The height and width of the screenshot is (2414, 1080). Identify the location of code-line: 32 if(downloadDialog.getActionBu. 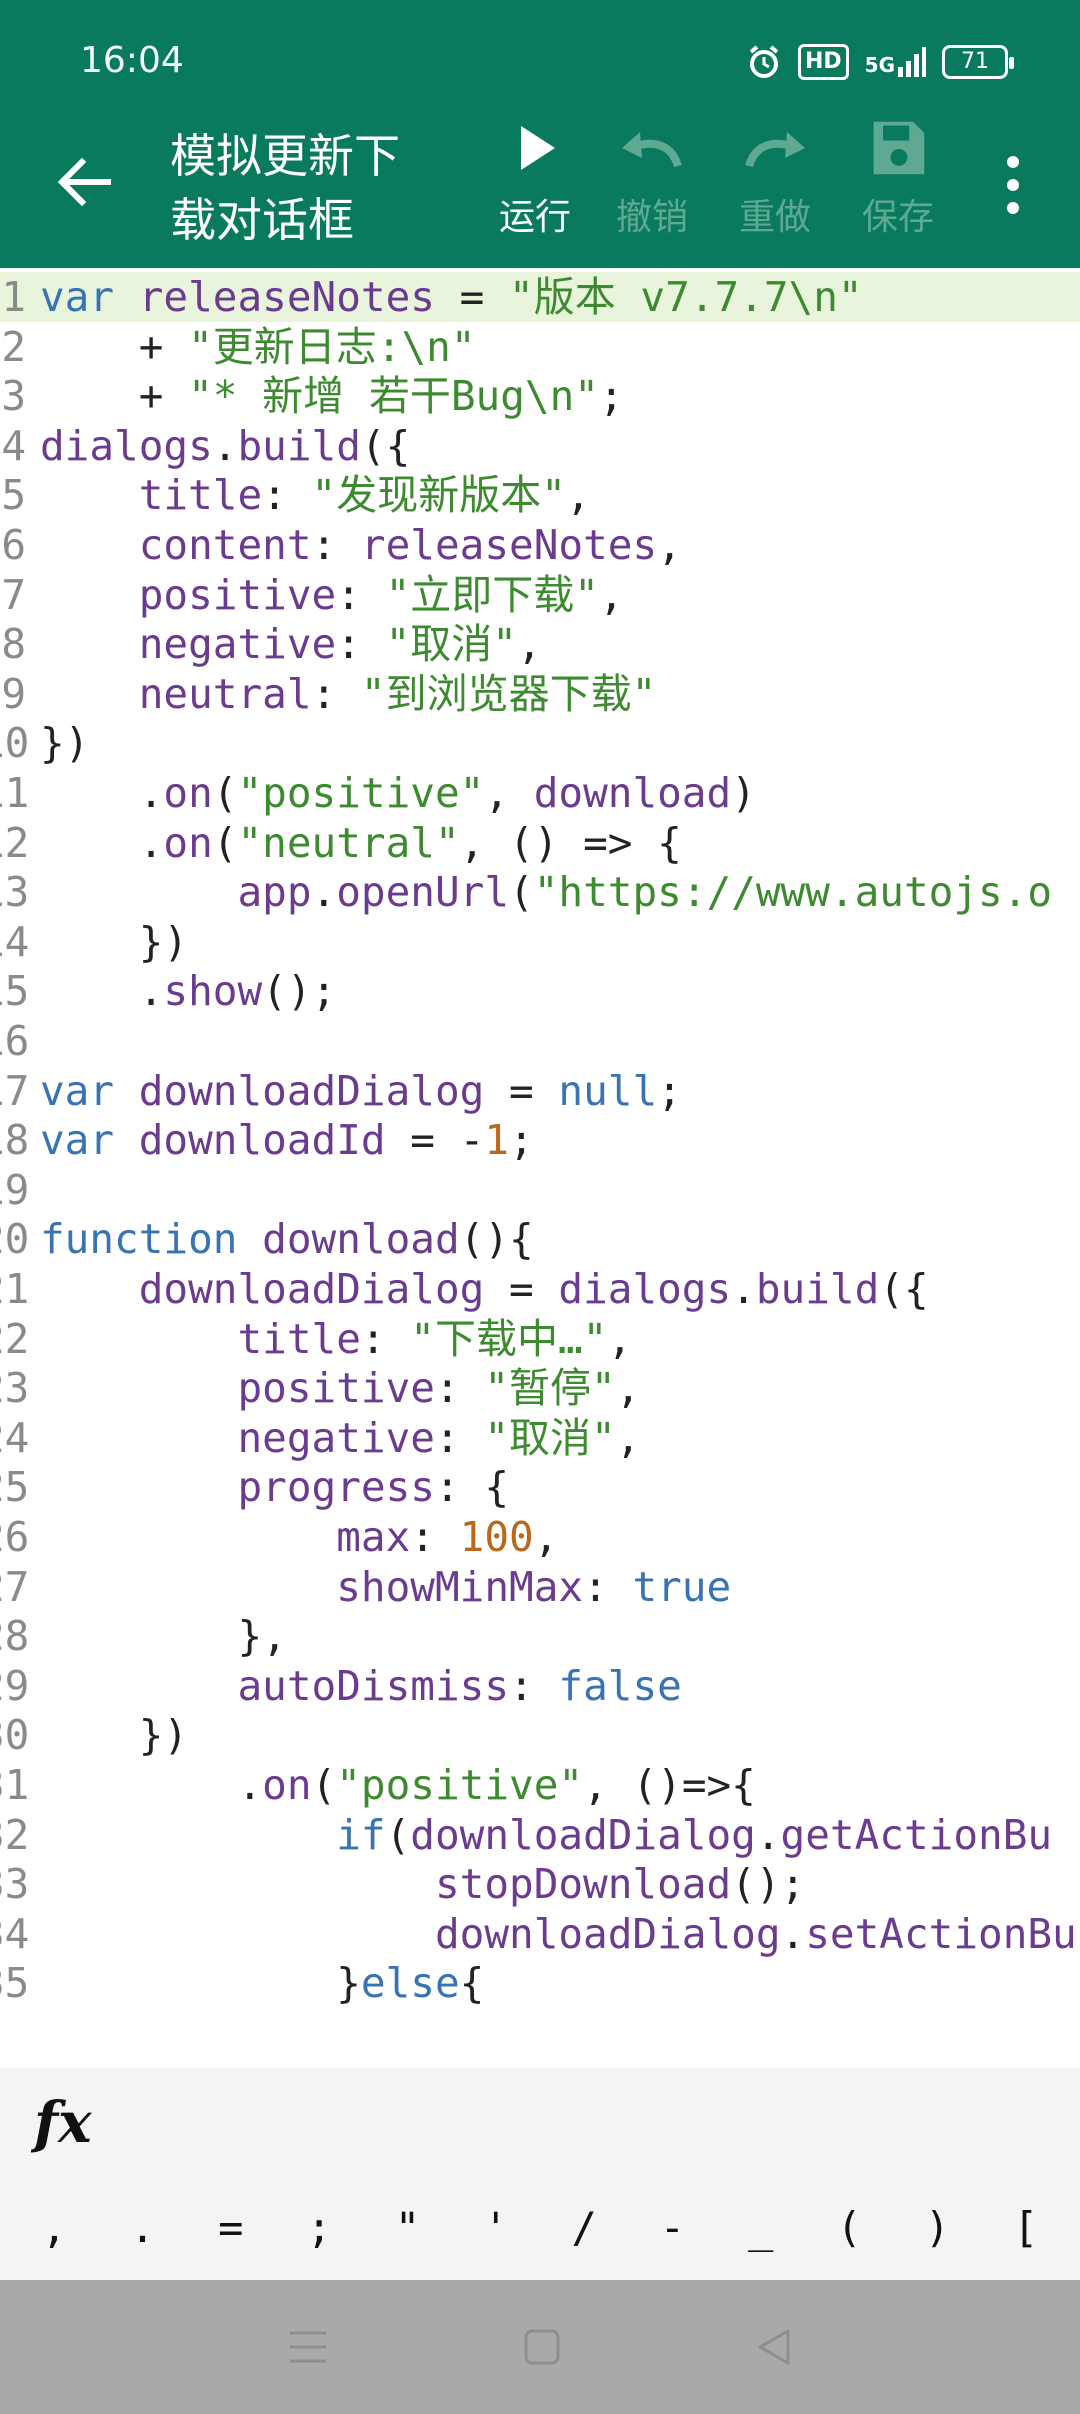
(540, 1835).